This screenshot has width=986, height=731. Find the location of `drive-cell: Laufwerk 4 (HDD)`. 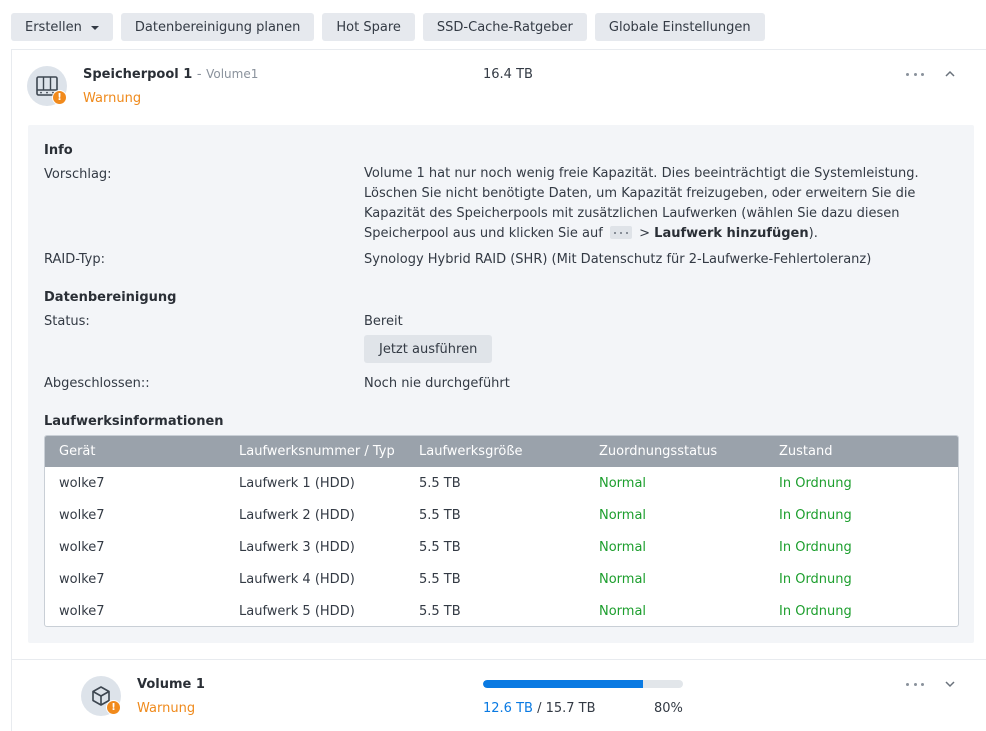

drive-cell: Laufwerk 4 (HDD) is located at coordinates (297, 579).